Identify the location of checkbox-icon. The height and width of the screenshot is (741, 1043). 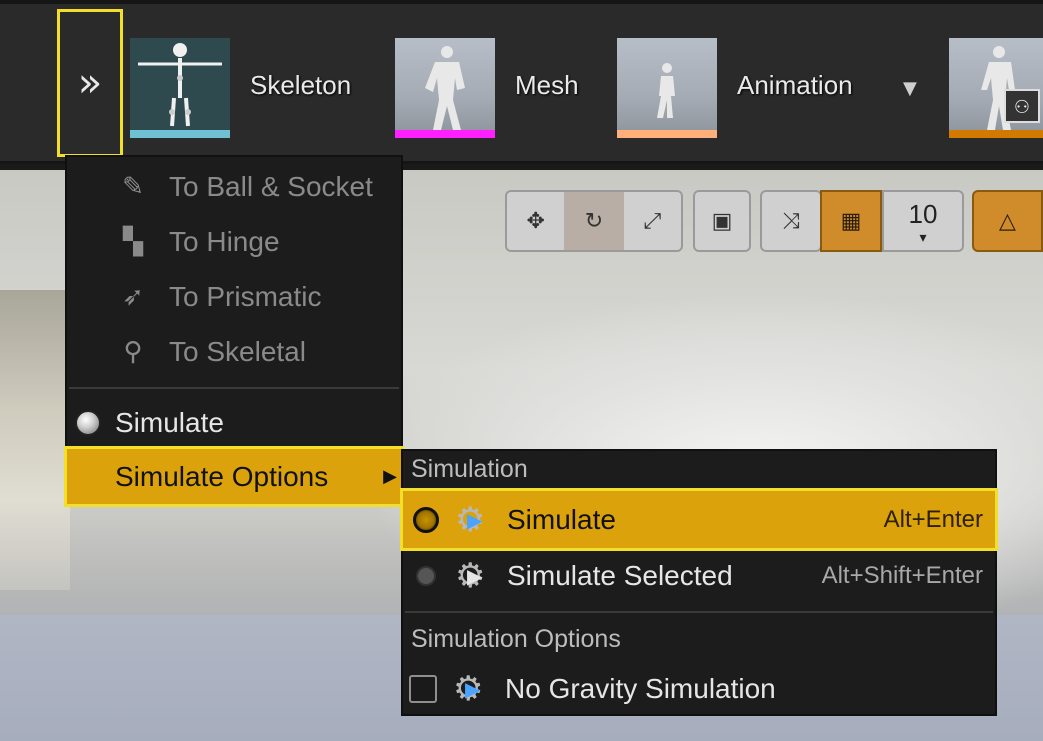
(423, 688).